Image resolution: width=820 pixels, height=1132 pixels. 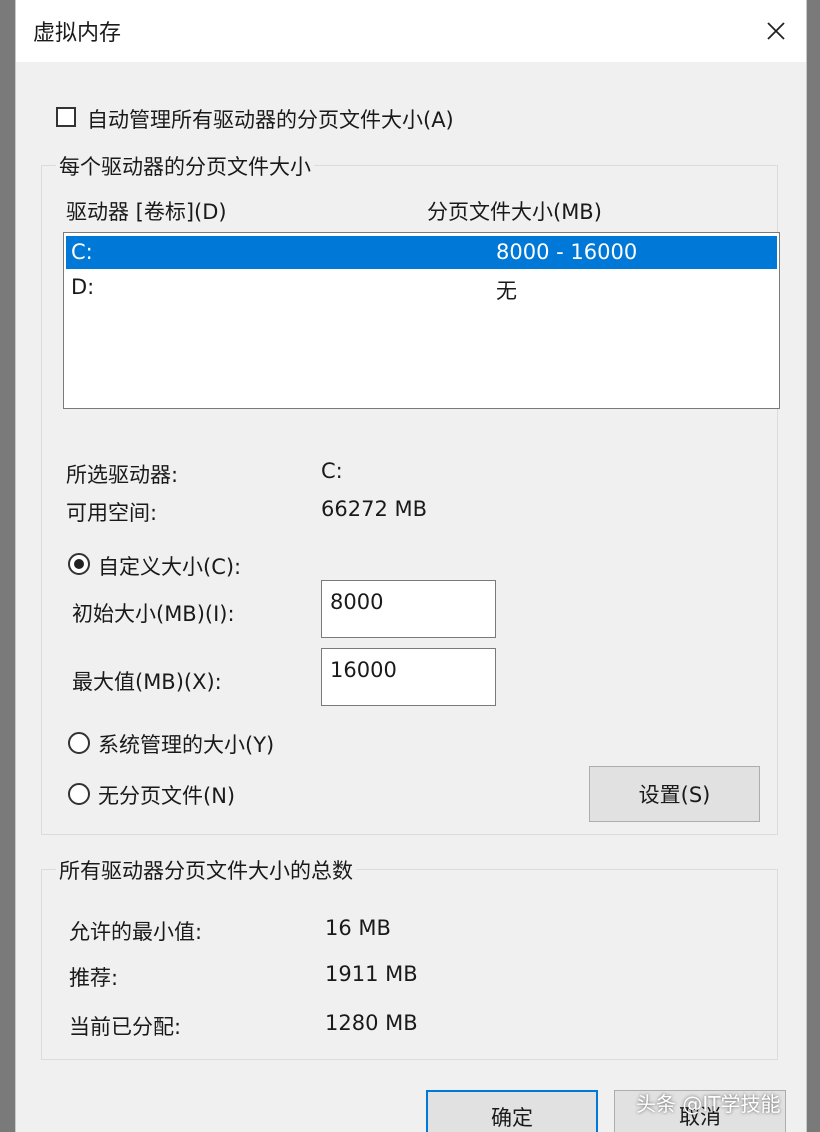 I want to click on min-allowed-label: 允许的最小值:, so click(x=136, y=932).